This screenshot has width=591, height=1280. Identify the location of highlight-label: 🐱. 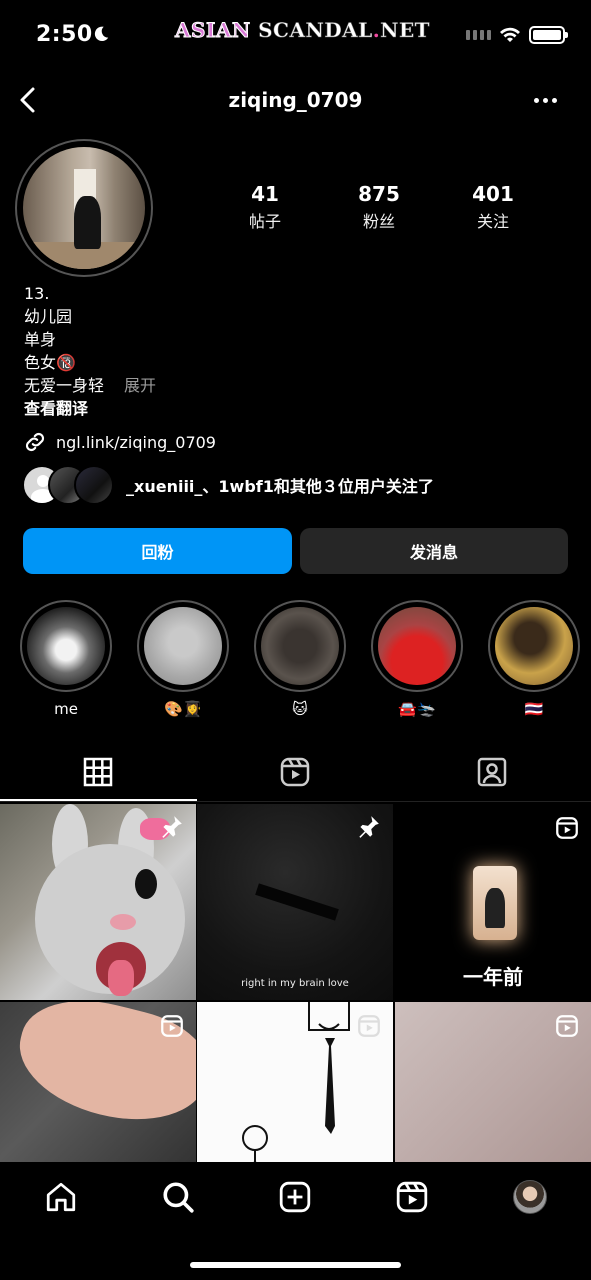
(300, 709).